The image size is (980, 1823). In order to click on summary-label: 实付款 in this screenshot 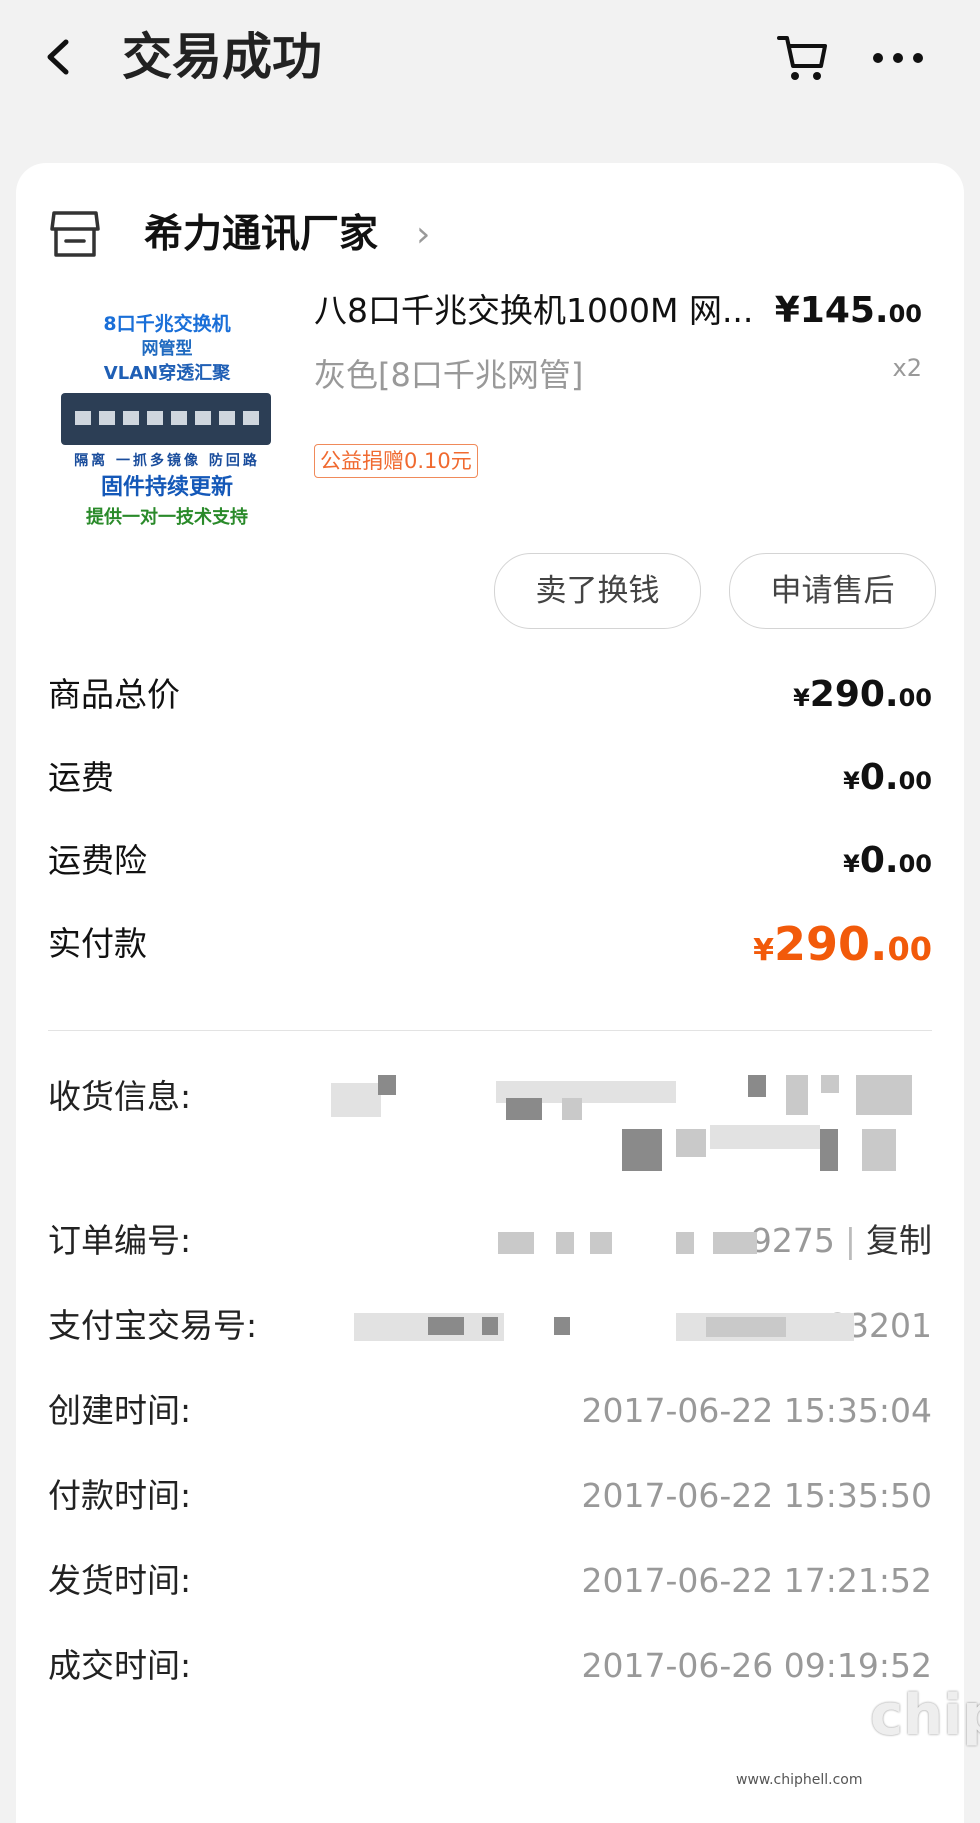, I will do `click(97, 943)`.